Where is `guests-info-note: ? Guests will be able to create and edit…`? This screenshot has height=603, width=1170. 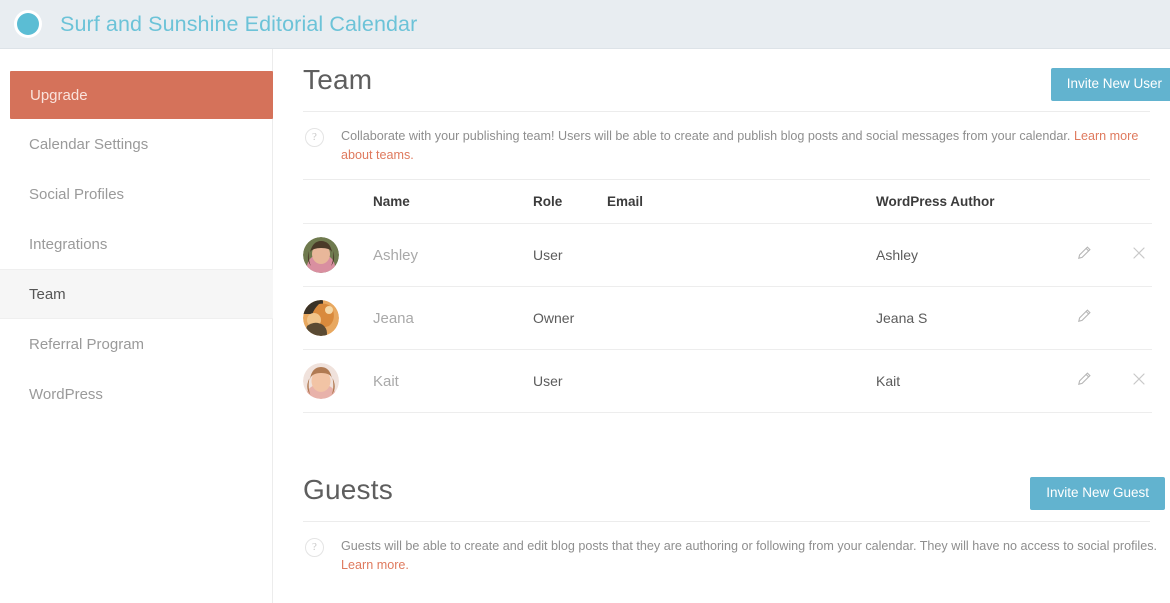 guests-info-note: ? Guests will be able to create and edit… is located at coordinates (736, 555).